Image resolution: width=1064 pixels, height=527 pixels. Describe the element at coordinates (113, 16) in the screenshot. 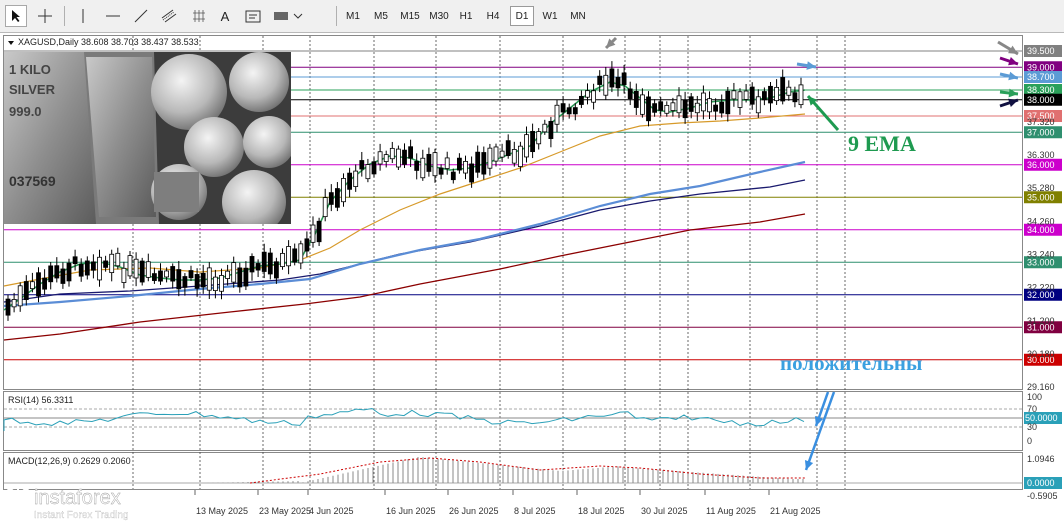

I see `horizontal-line-icon` at that location.